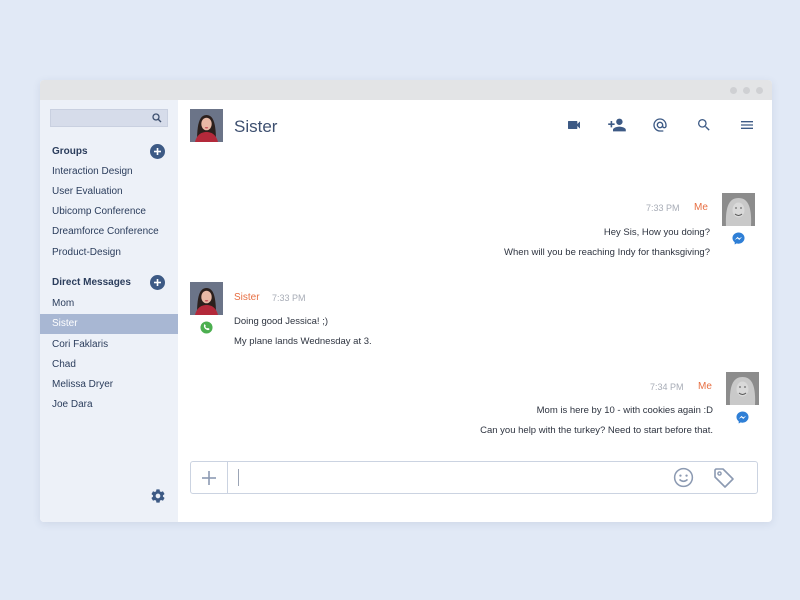  Describe the element at coordinates (109, 212) in the screenshot. I see `sidebar-item-ubicomp-conference: Ubicomp Conference` at that location.